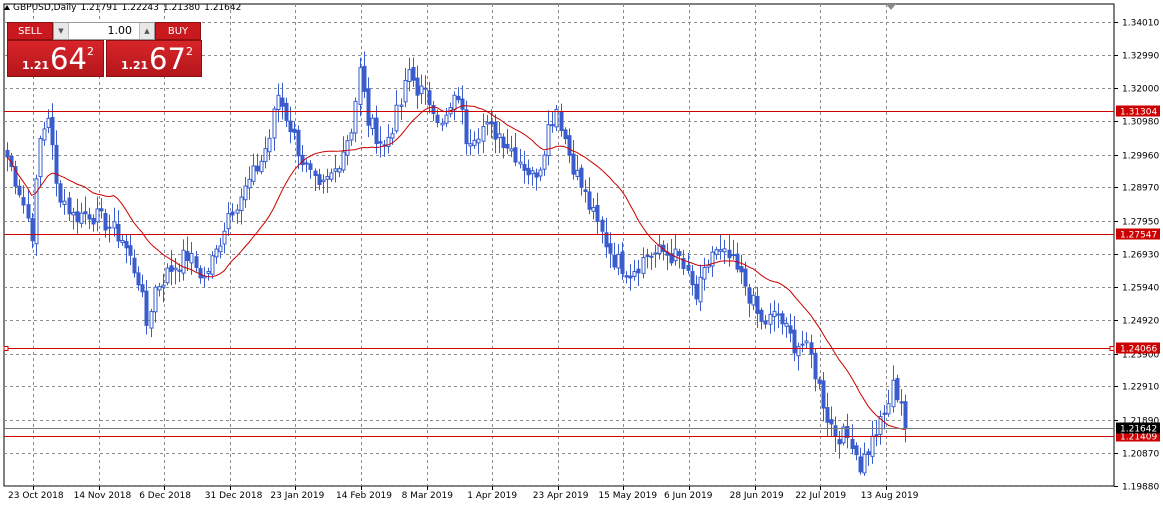 Image resolution: width=1163 pixels, height=509 pixels. I want to click on sell-price-button: 1.21 64 2, so click(55, 58).